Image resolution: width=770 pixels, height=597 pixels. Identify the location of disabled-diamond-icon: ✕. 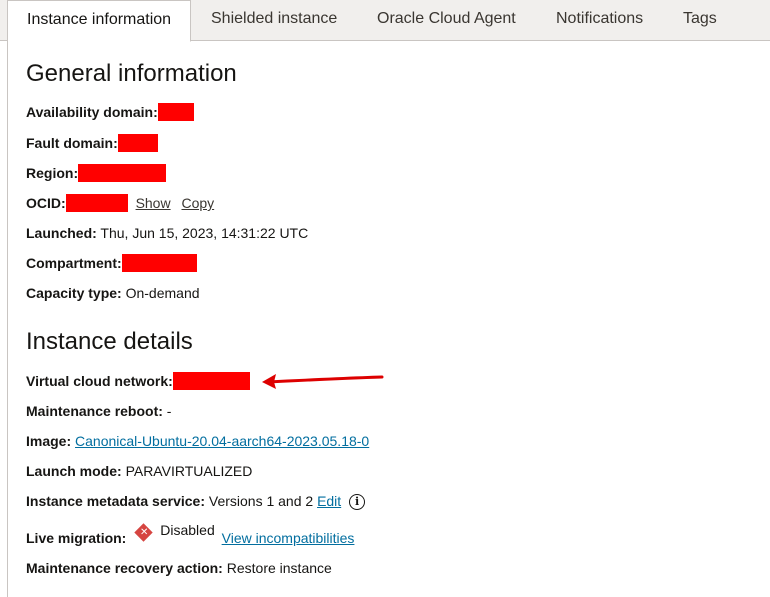
(144, 533).